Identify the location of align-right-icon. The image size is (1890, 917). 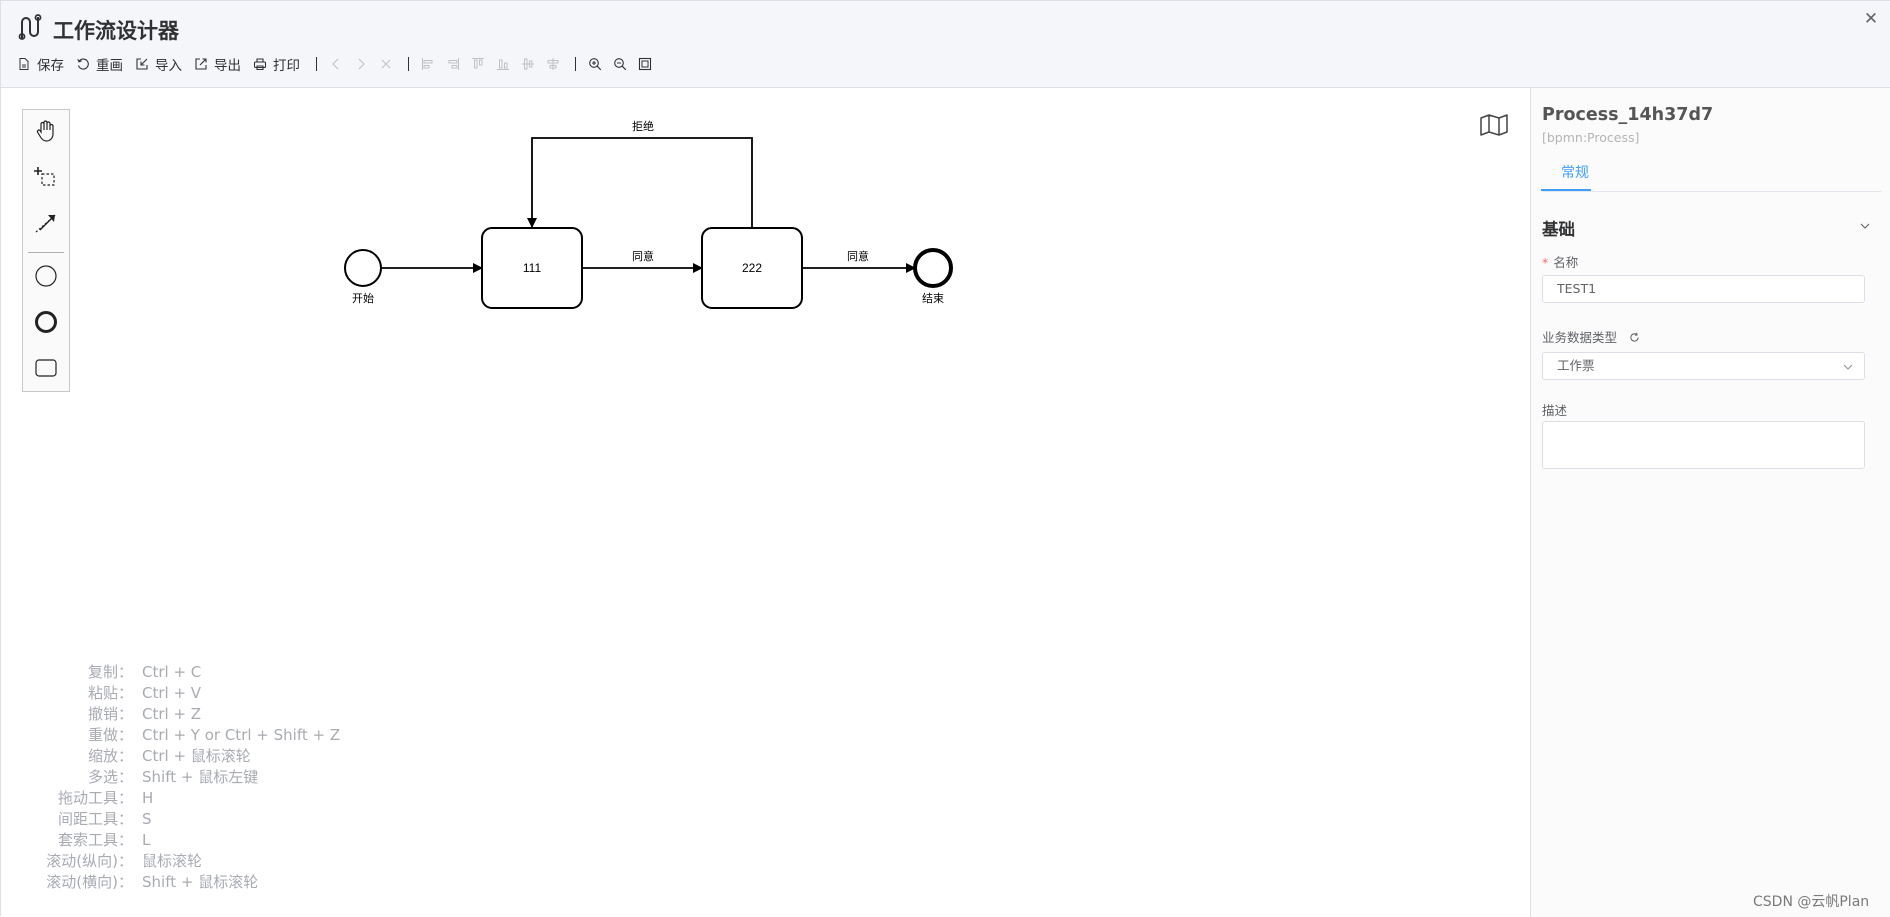
(453, 64).